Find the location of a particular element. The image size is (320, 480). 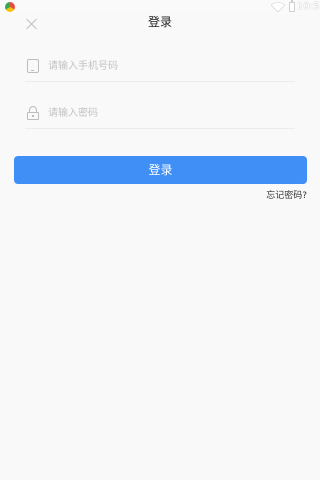

header-bar: 登录 is located at coordinates (160, 25).